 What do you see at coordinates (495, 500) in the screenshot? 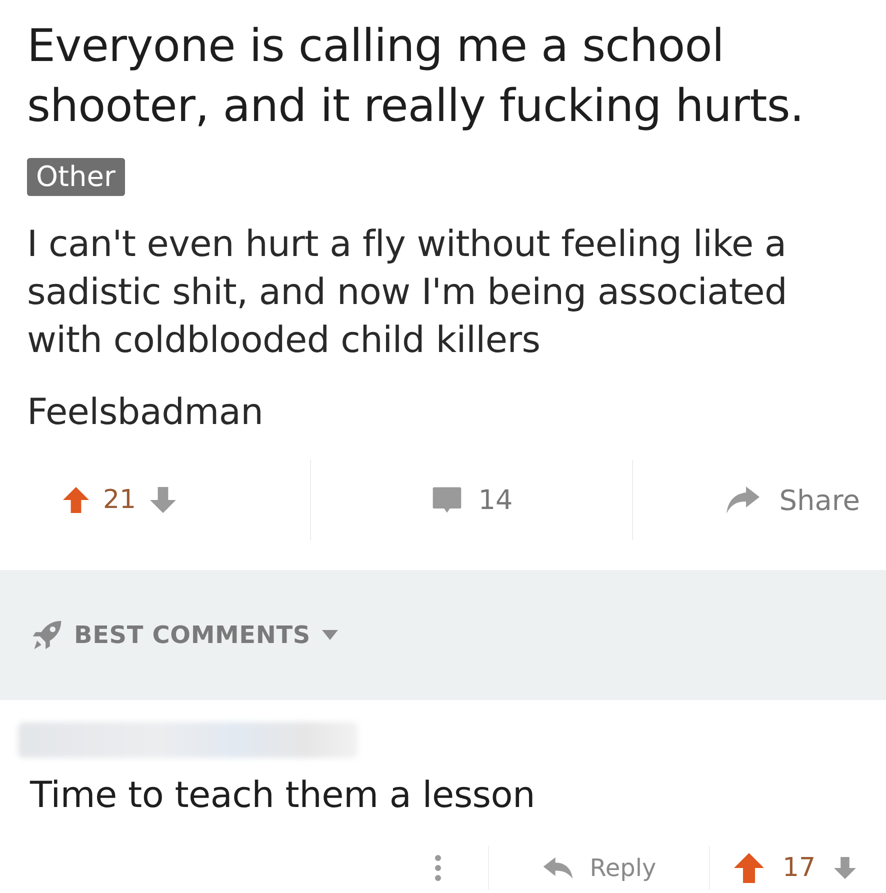
I see `comment-count: 14` at bounding box center [495, 500].